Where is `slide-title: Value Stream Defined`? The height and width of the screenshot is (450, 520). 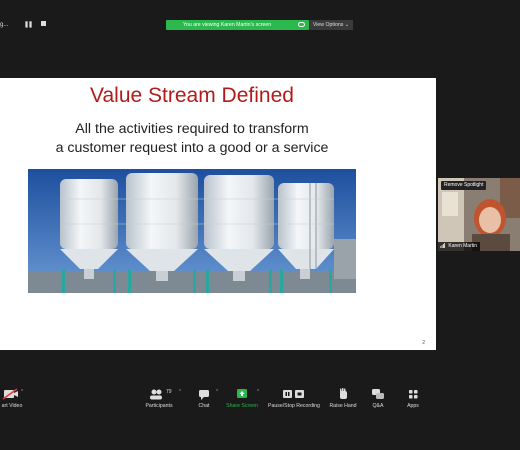 slide-title: Value Stream Defined is located at coordinates (192, 95).